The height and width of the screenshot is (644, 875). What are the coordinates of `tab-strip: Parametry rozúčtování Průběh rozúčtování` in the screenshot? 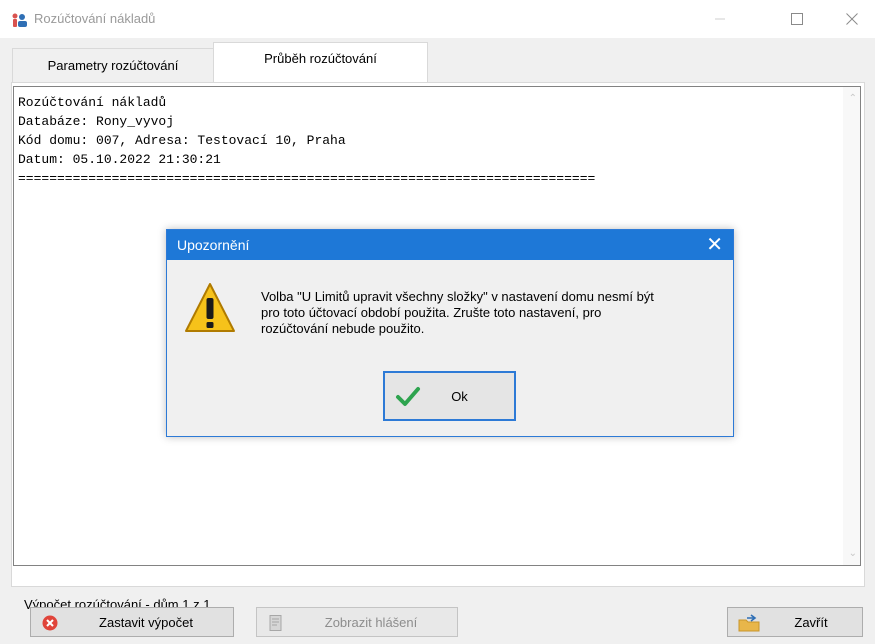 It's located at (437, 60).